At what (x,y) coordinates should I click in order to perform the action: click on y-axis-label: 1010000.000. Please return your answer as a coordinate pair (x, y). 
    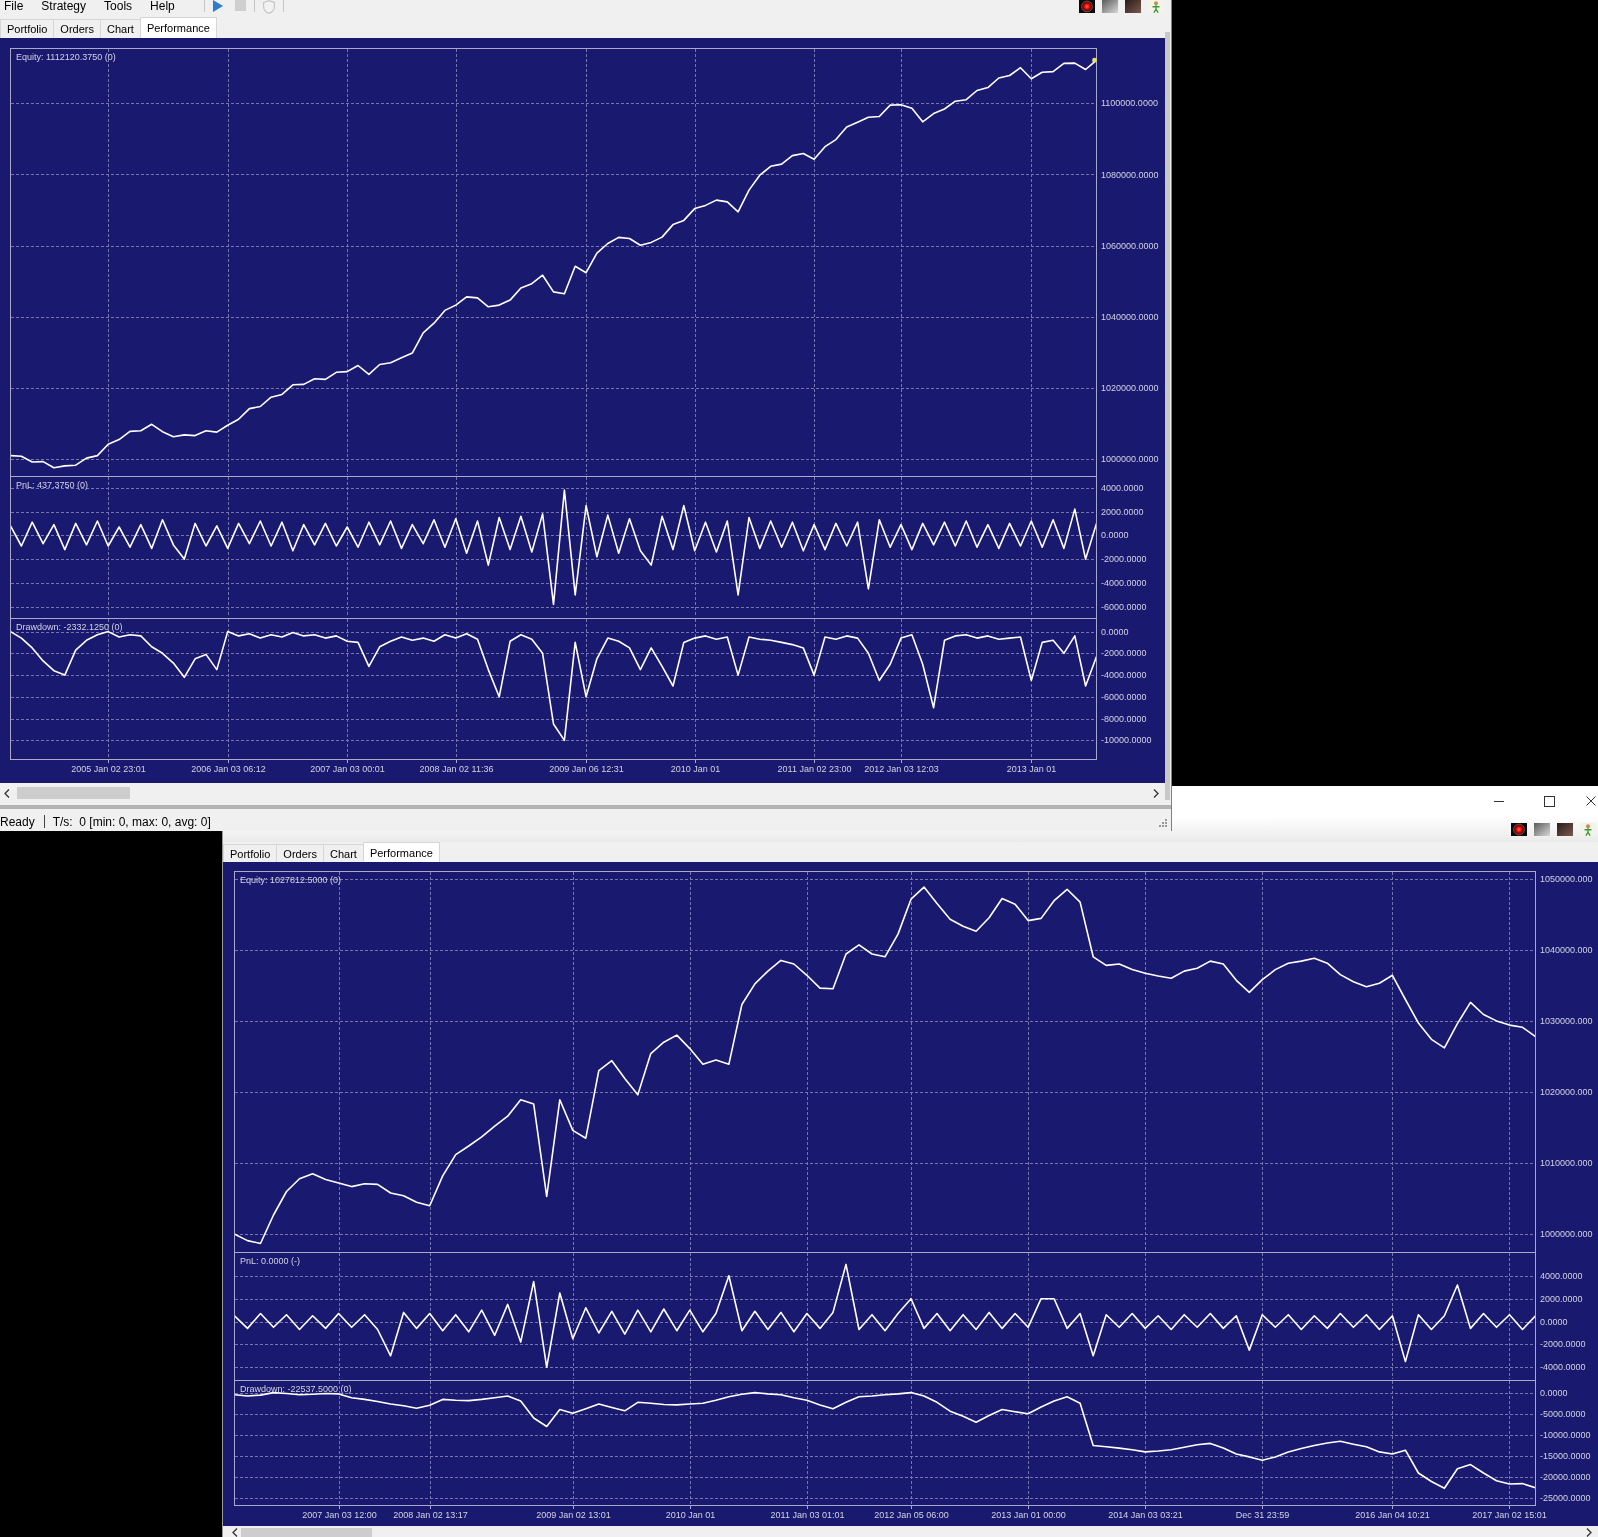
    Looking at the image, I should click on (1566, 1163).